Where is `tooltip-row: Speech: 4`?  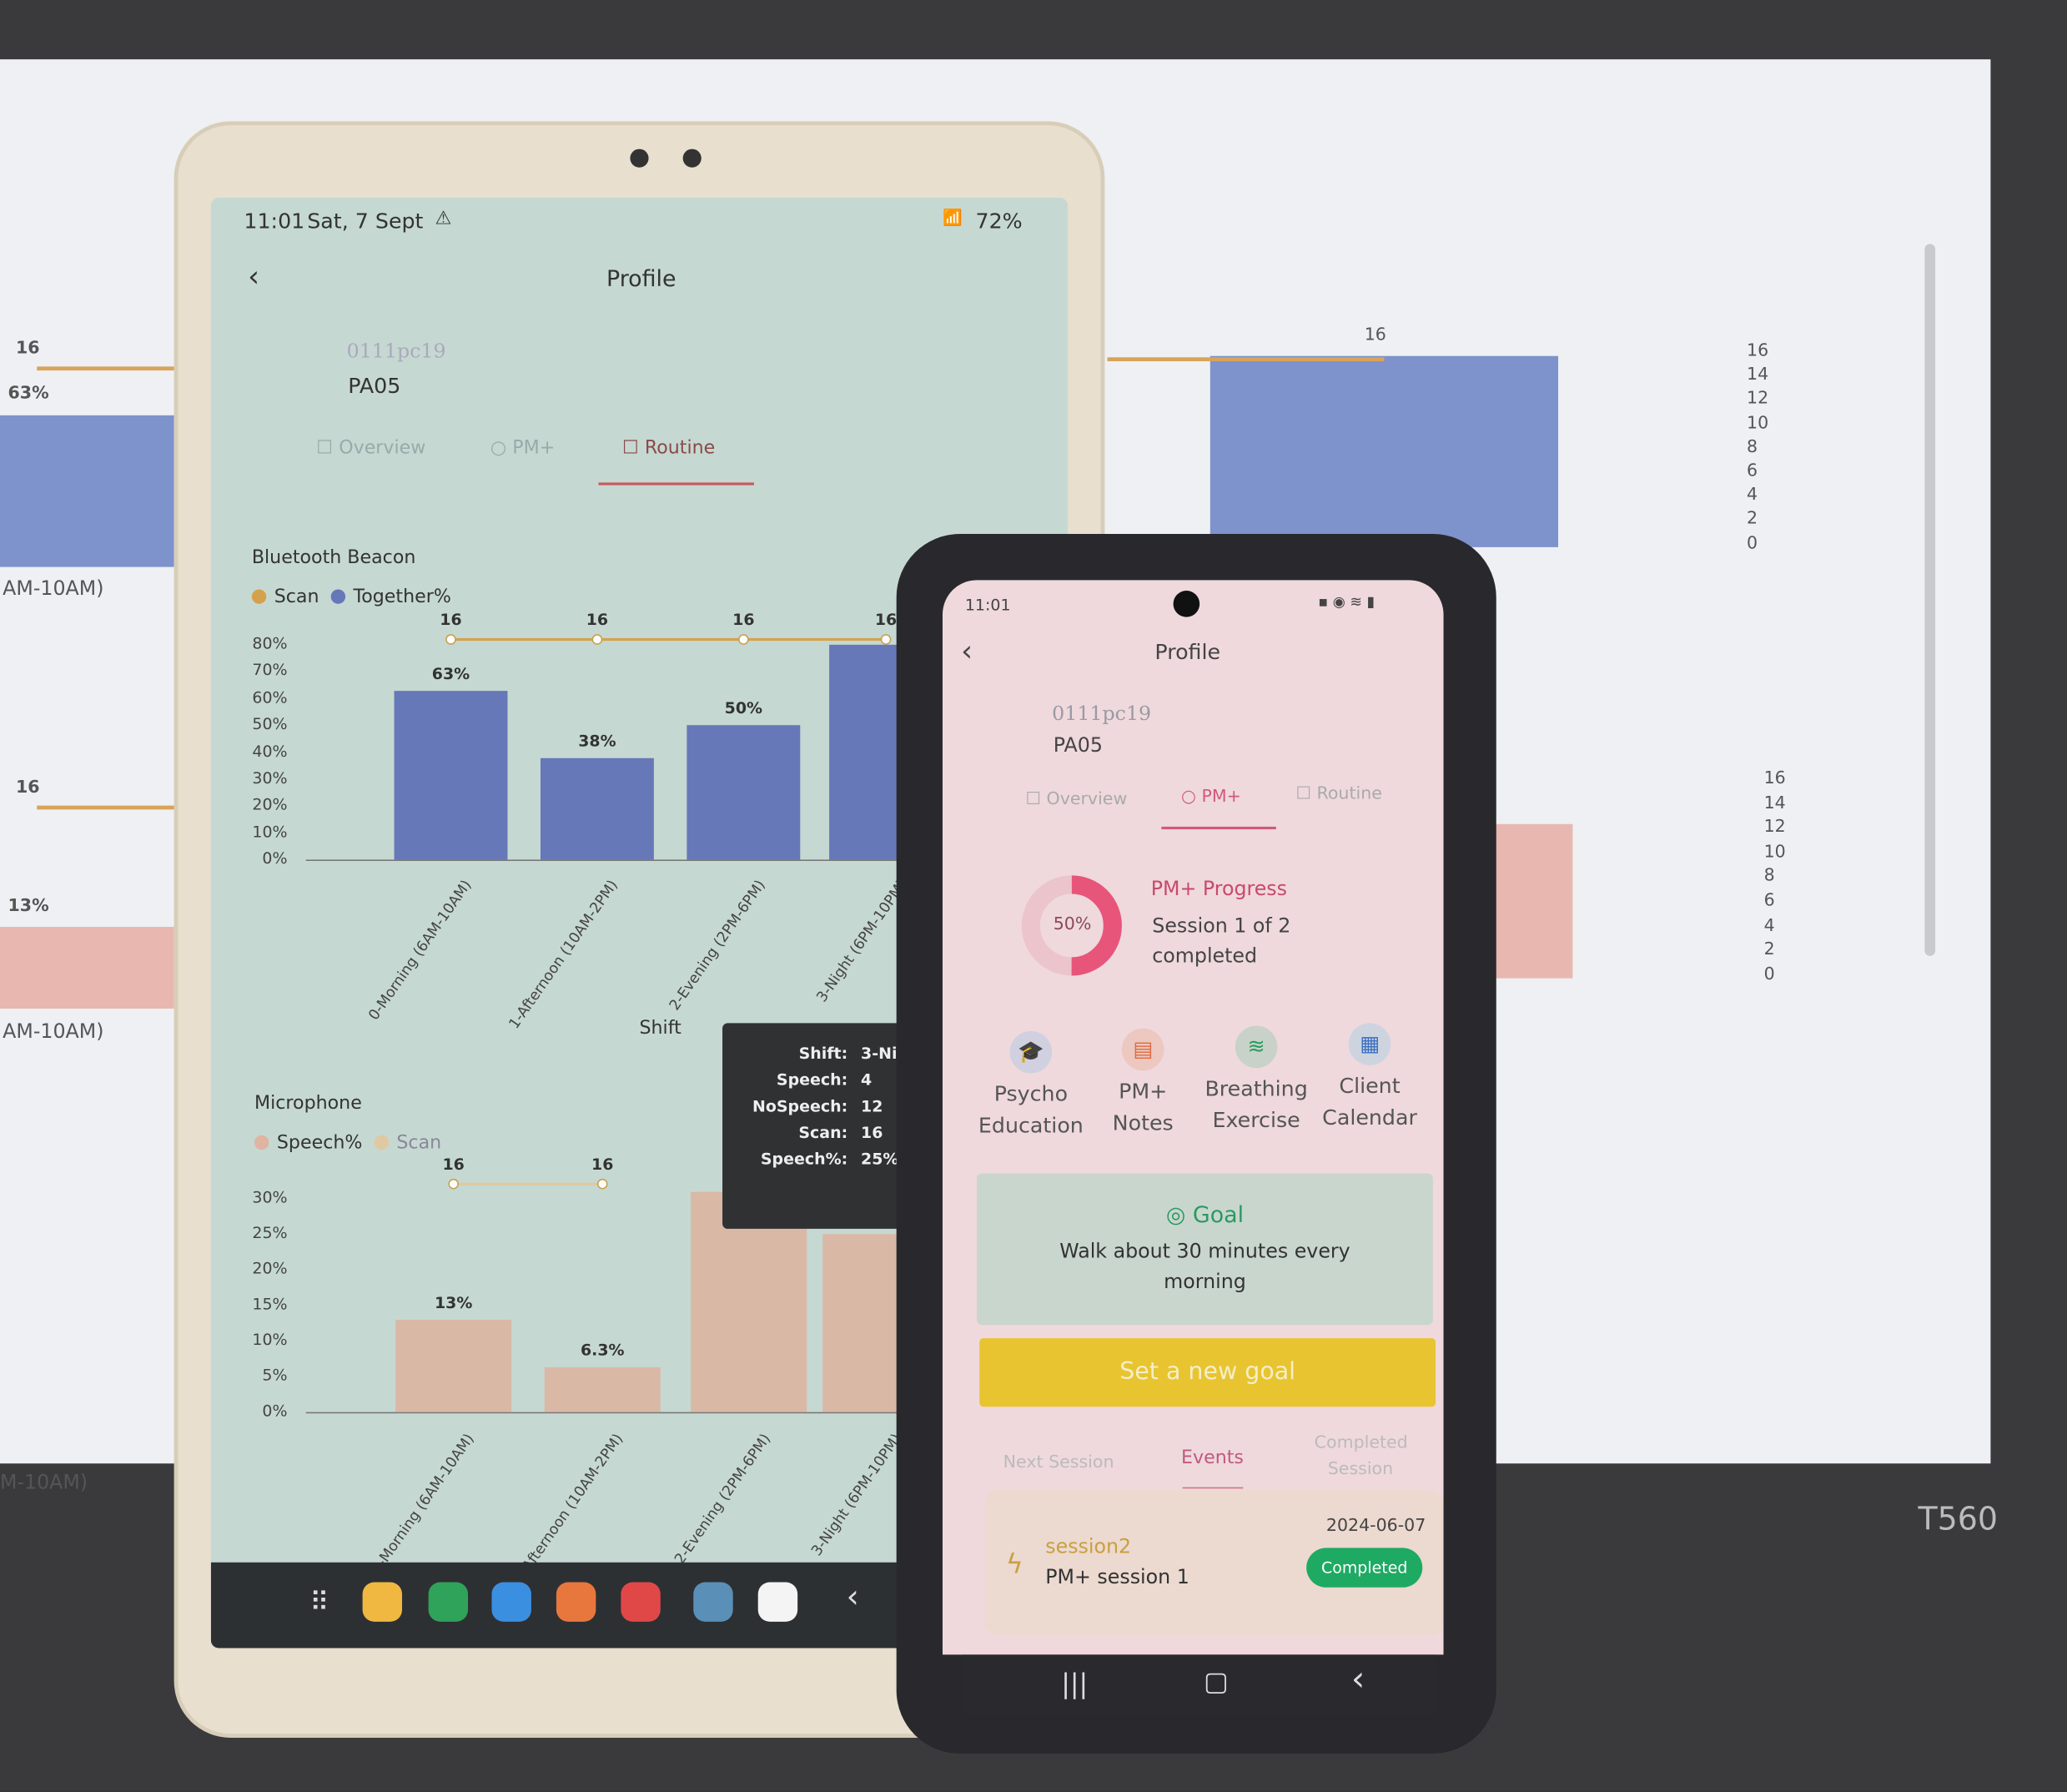
tooltip-row: Speech: 4 is located at coordinates (821, 1083).